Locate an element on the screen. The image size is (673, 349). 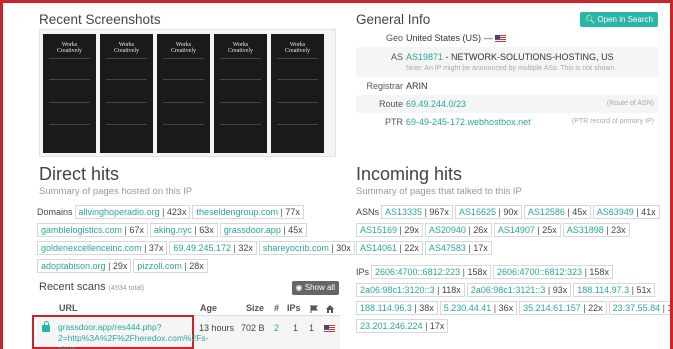
general-info-title: General Info is located at coordinates (393, 19).